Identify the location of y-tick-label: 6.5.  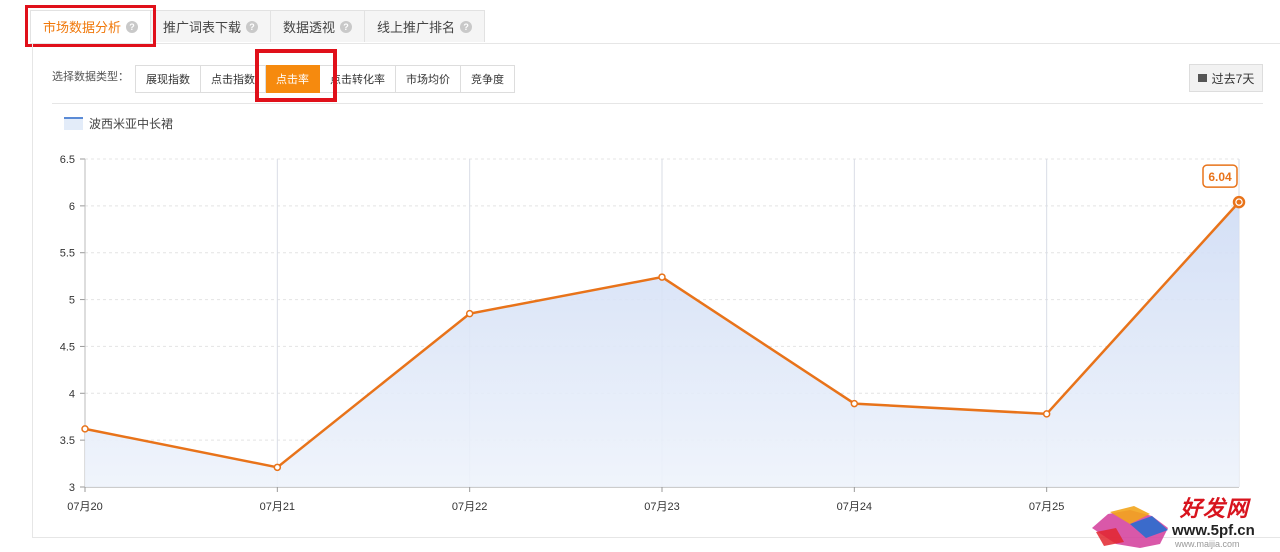
(67, 160).